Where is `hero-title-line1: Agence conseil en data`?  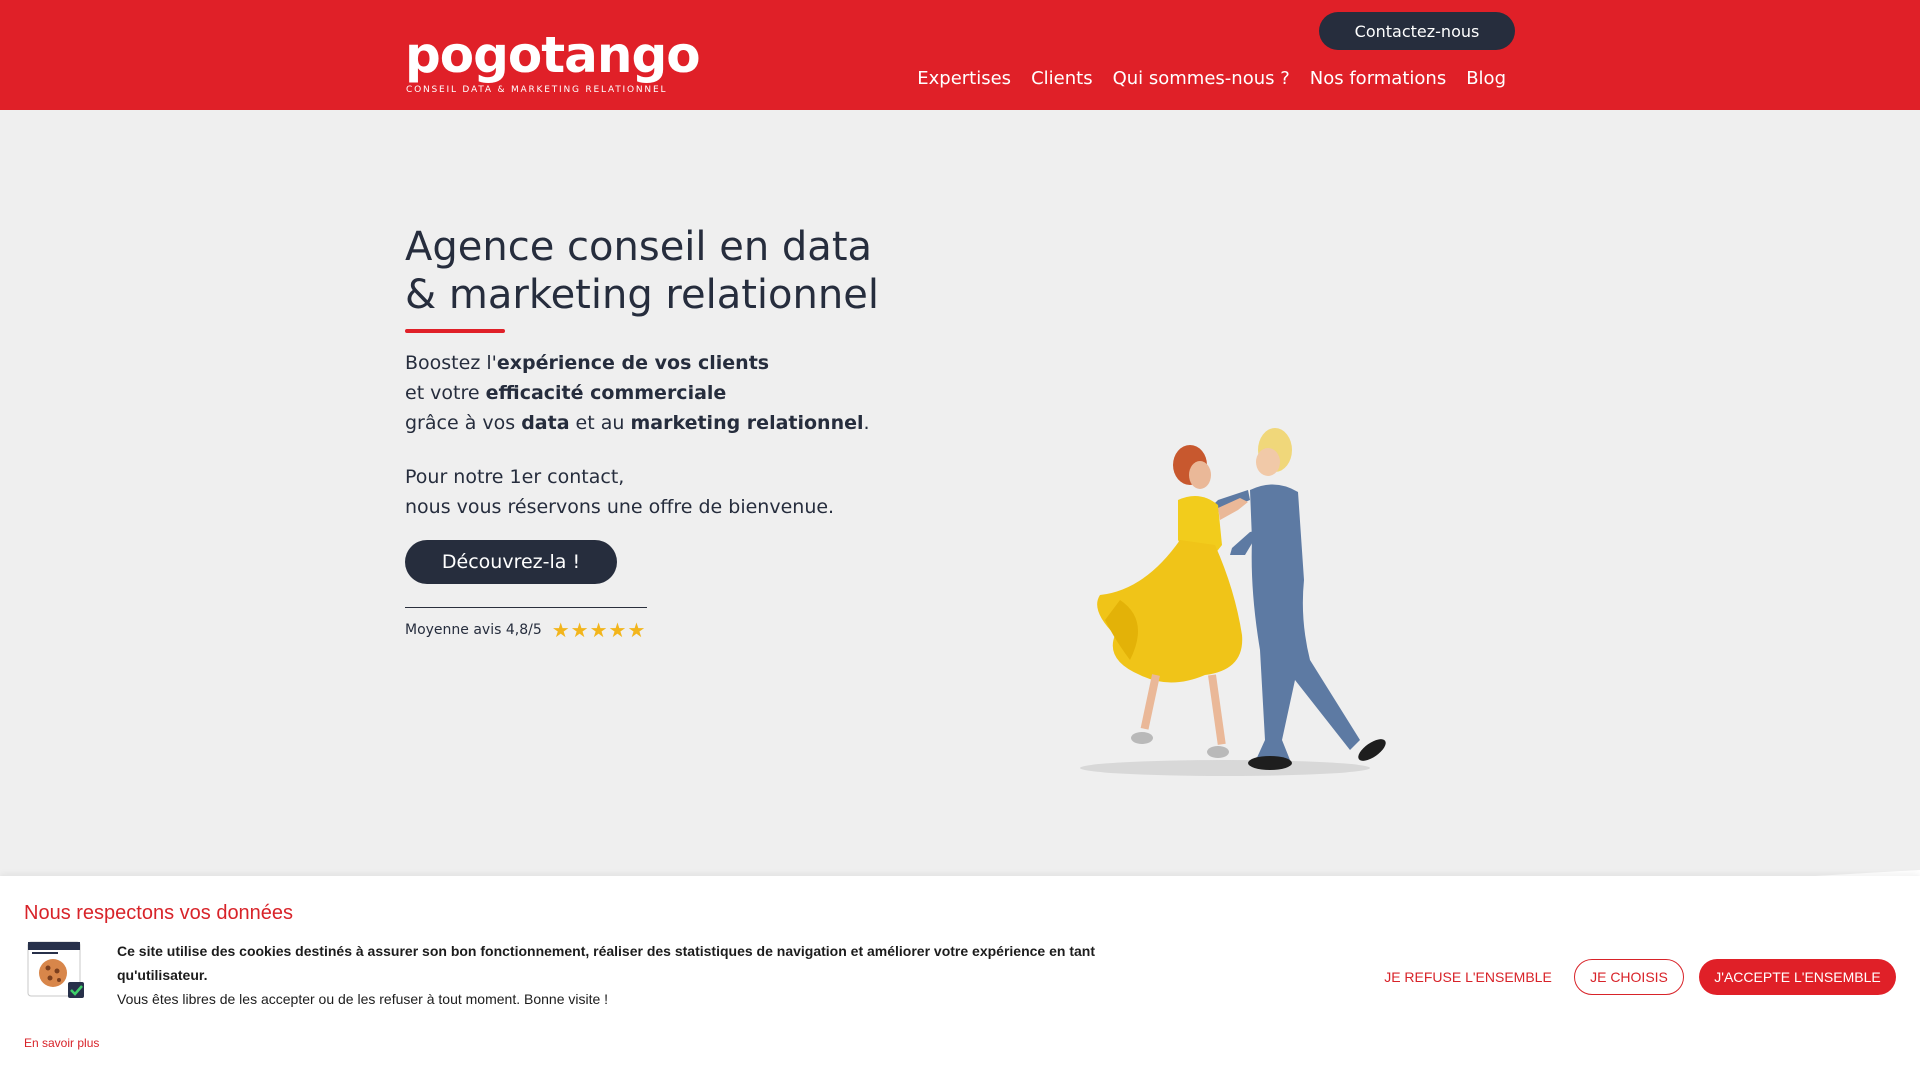 hero-title-line1: Agence conseil en data is located at coordinates (639, 247).